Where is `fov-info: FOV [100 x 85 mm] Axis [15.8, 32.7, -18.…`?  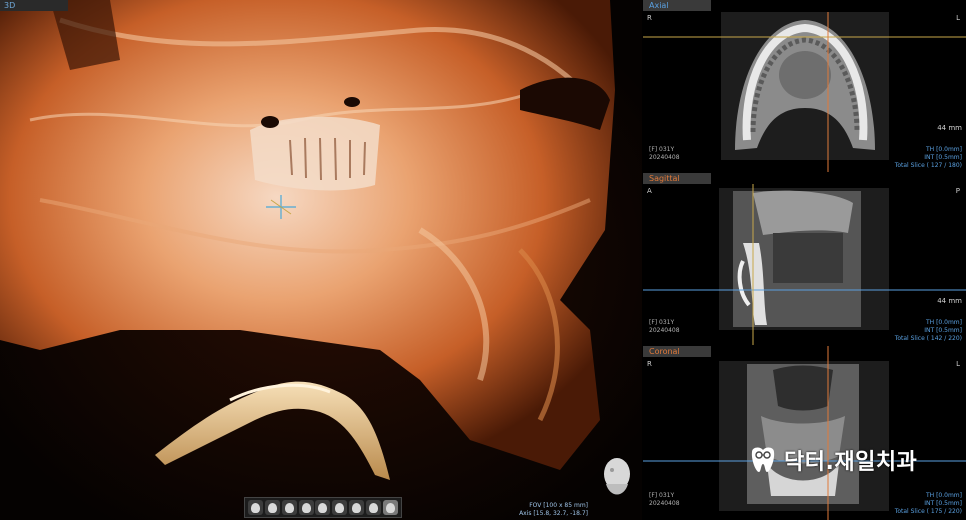 fov-info: FOV [100 x 85 mm] Axis [15.8, 32.7, -18.… is located at coordinates (553, 510).